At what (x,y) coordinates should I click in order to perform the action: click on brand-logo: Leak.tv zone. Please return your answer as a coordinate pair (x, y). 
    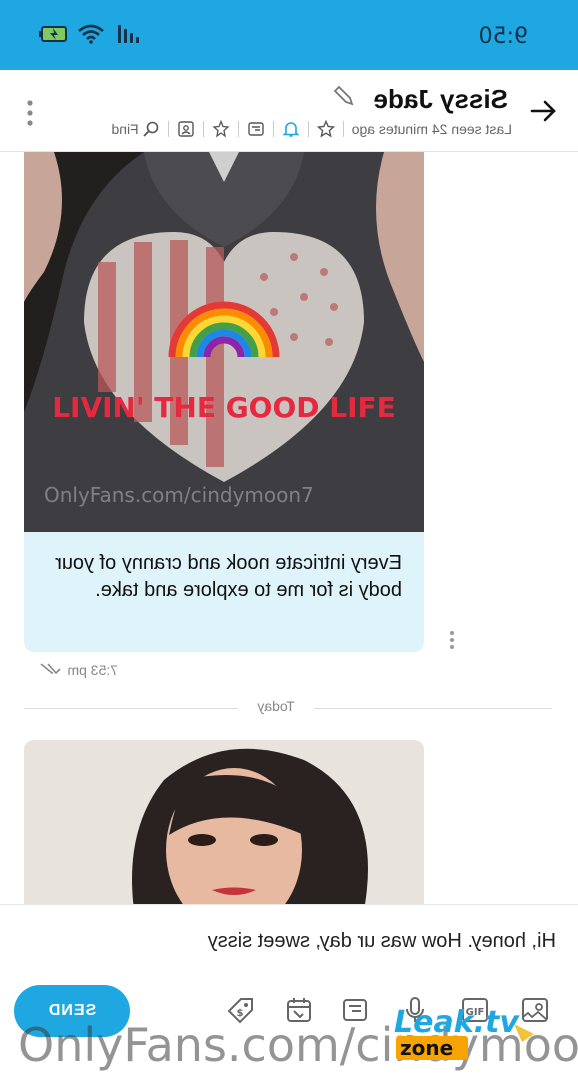
    Looking at the image, I should click on (474, 1029).